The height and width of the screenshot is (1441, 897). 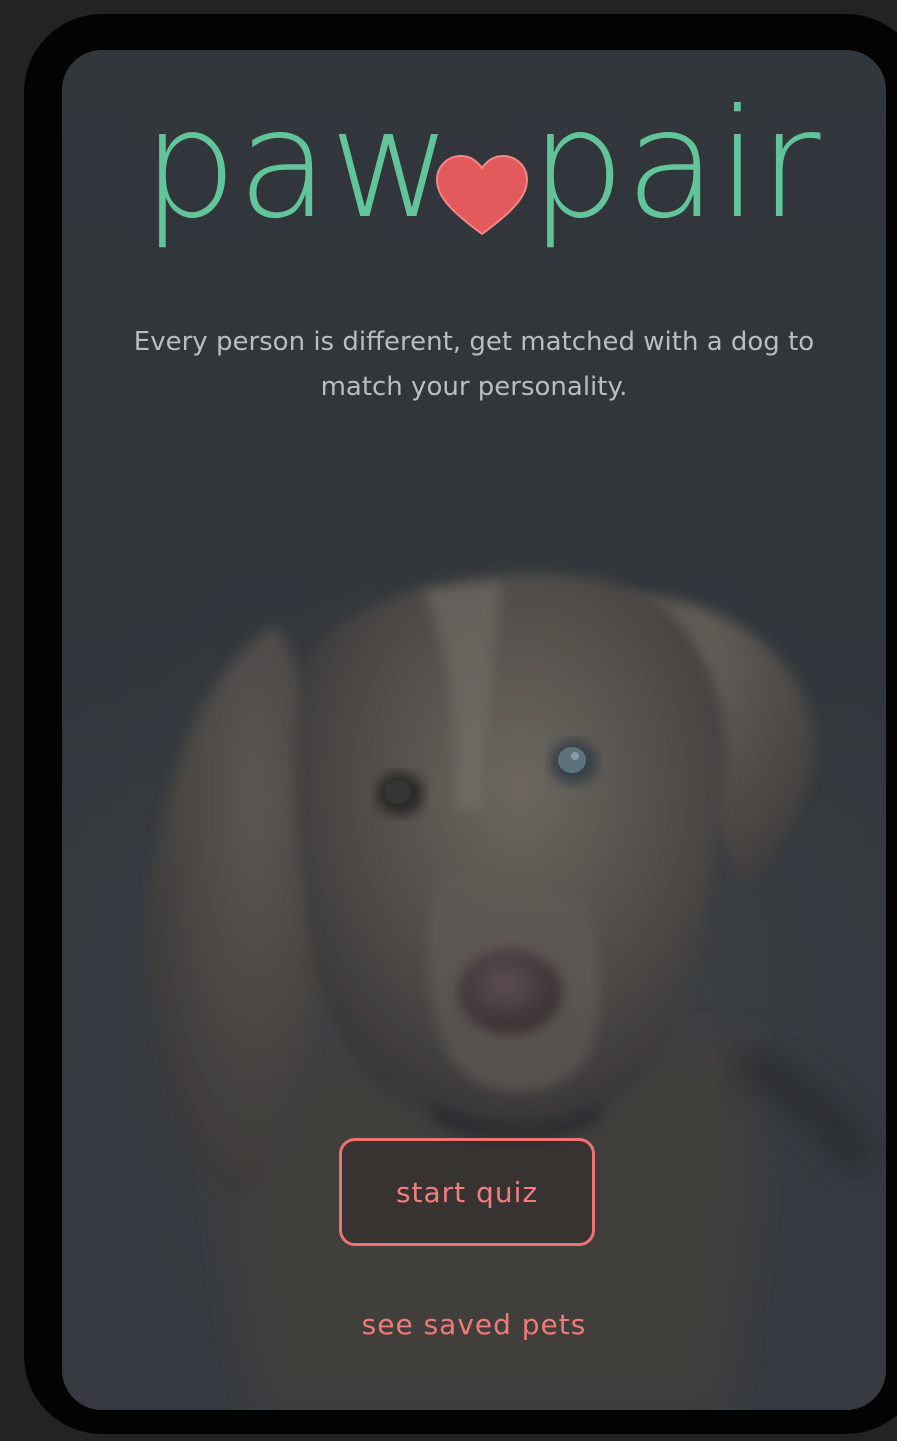 I want to click on logo-left-text: paw, so click(x=297, y=174).